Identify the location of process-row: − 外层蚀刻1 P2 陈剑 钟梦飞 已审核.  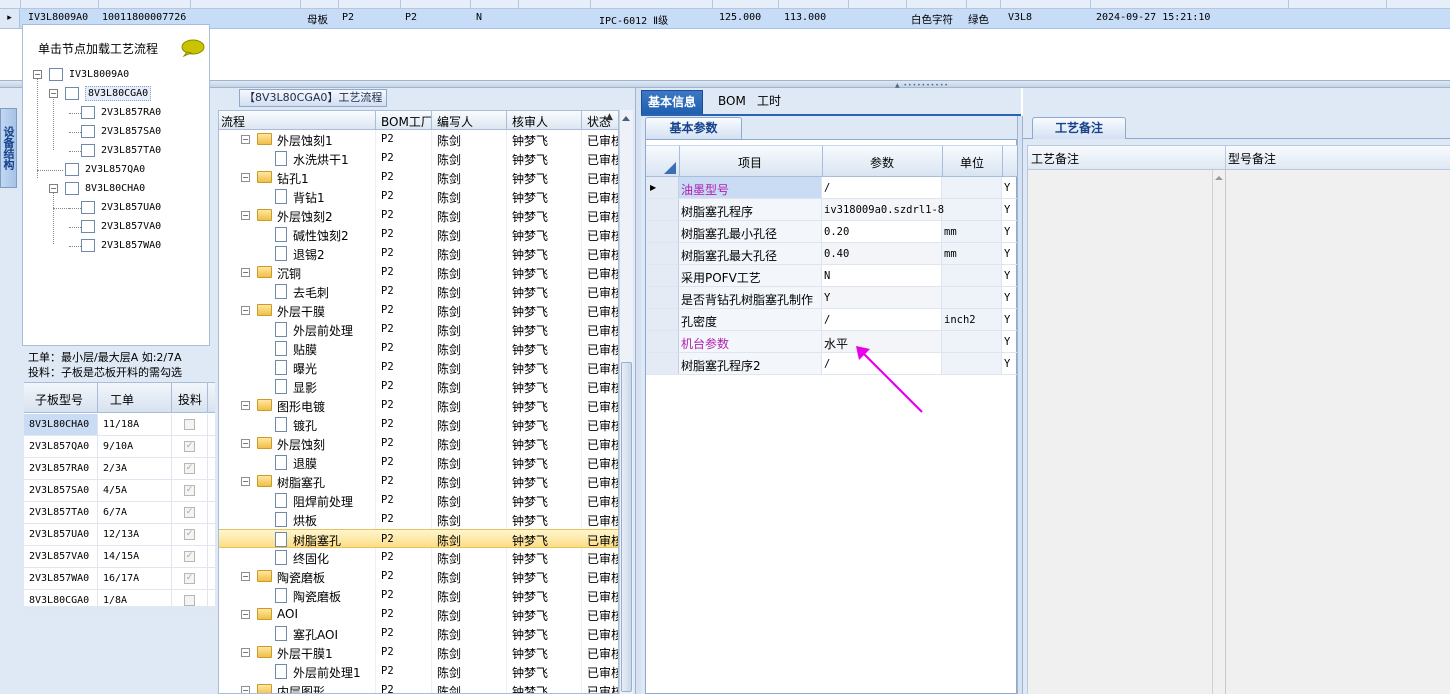
(418, 139).